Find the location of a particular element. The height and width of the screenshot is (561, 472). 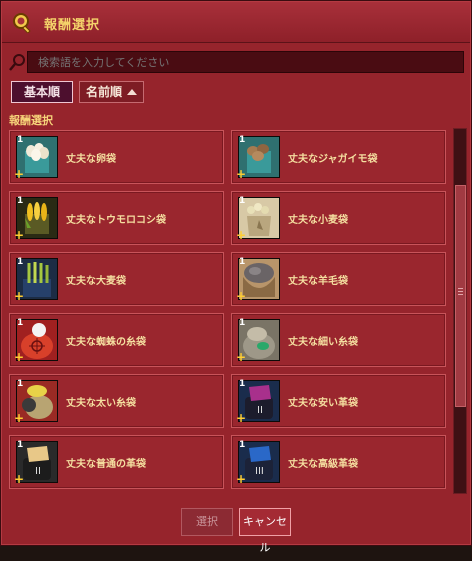

reward-item: 1 + 丈夫な蜘蛛の糸袋 is located at coordinates (116, 340).